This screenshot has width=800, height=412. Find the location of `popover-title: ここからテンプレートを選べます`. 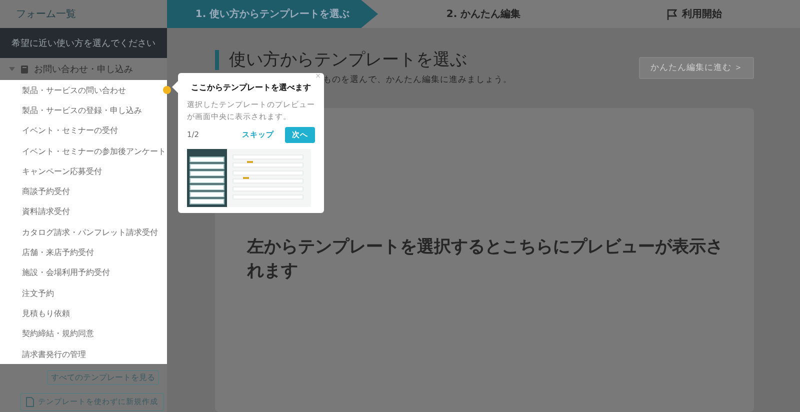

popover-title: ここからテンプレートを選べます is located at coordinates (251, 88).